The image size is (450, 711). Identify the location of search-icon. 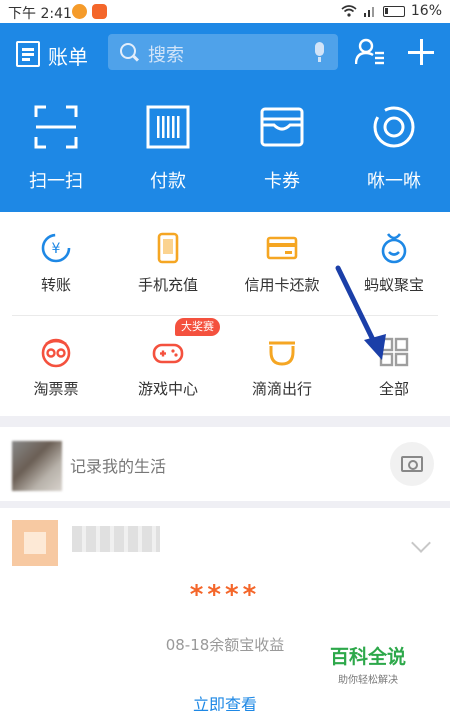
(128, 51).